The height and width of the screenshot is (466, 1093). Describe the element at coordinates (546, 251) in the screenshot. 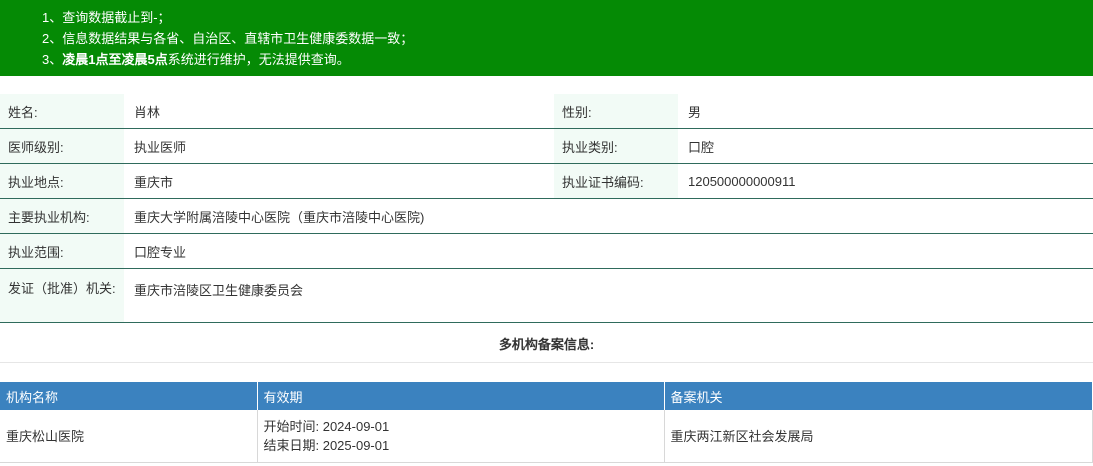

I see `info-row-scope: 执业范围: 口腔专业` at that location.